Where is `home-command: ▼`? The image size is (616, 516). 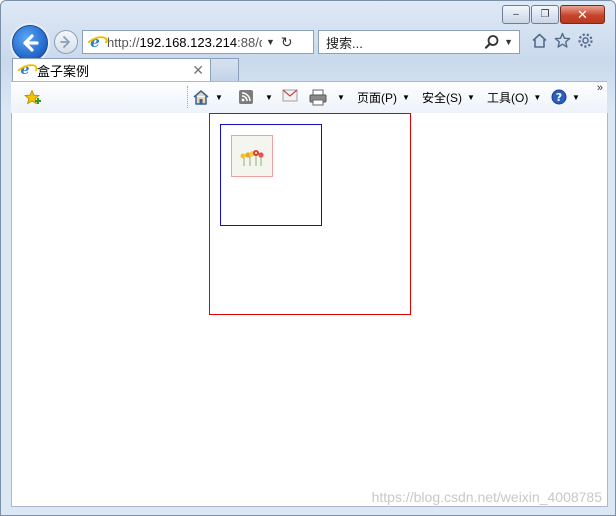 home-command: ▼ is located at coordinates (207, 97).